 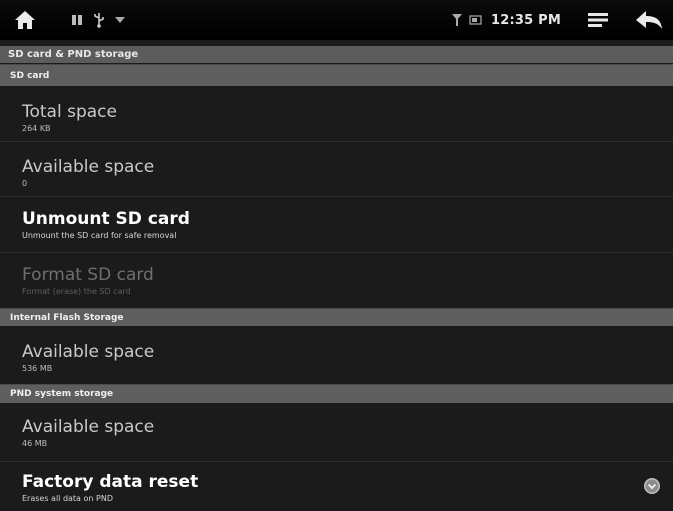 I want to click on item-value: 536 MB, so click(x=37, y=368).